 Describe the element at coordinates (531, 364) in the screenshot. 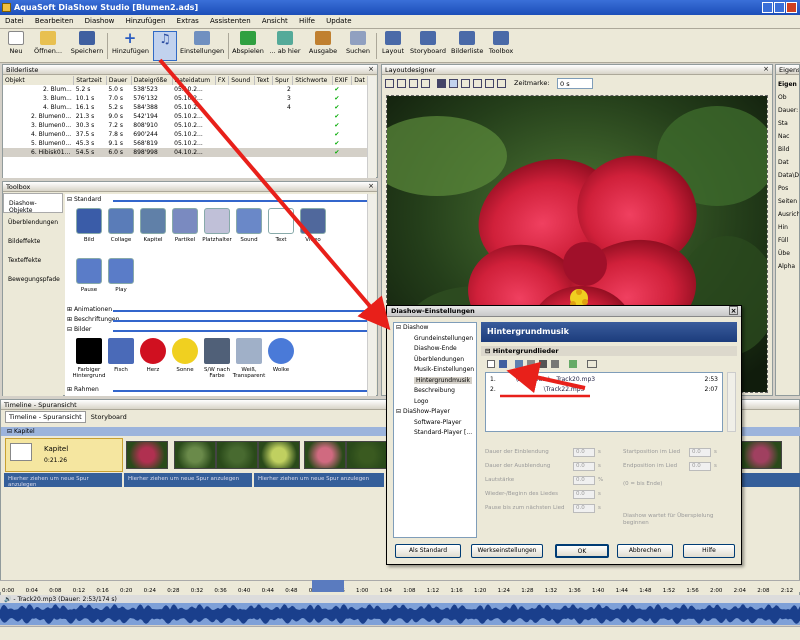

I see `remove-track-icon` at that location.